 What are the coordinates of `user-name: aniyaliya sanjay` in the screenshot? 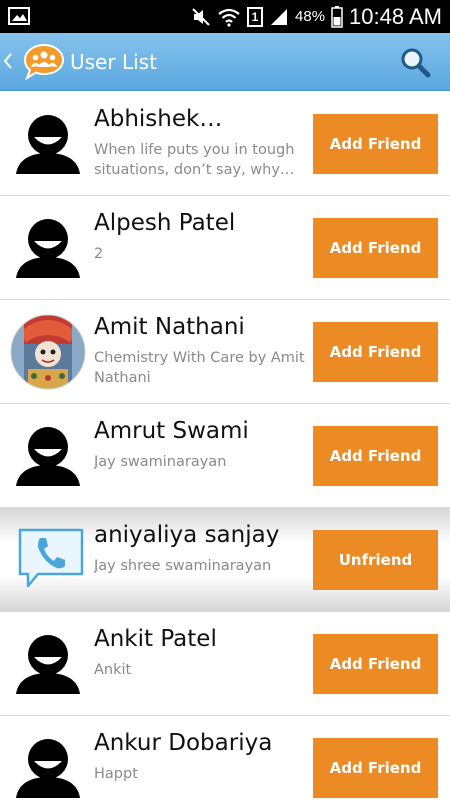 It's located at (187, 535).